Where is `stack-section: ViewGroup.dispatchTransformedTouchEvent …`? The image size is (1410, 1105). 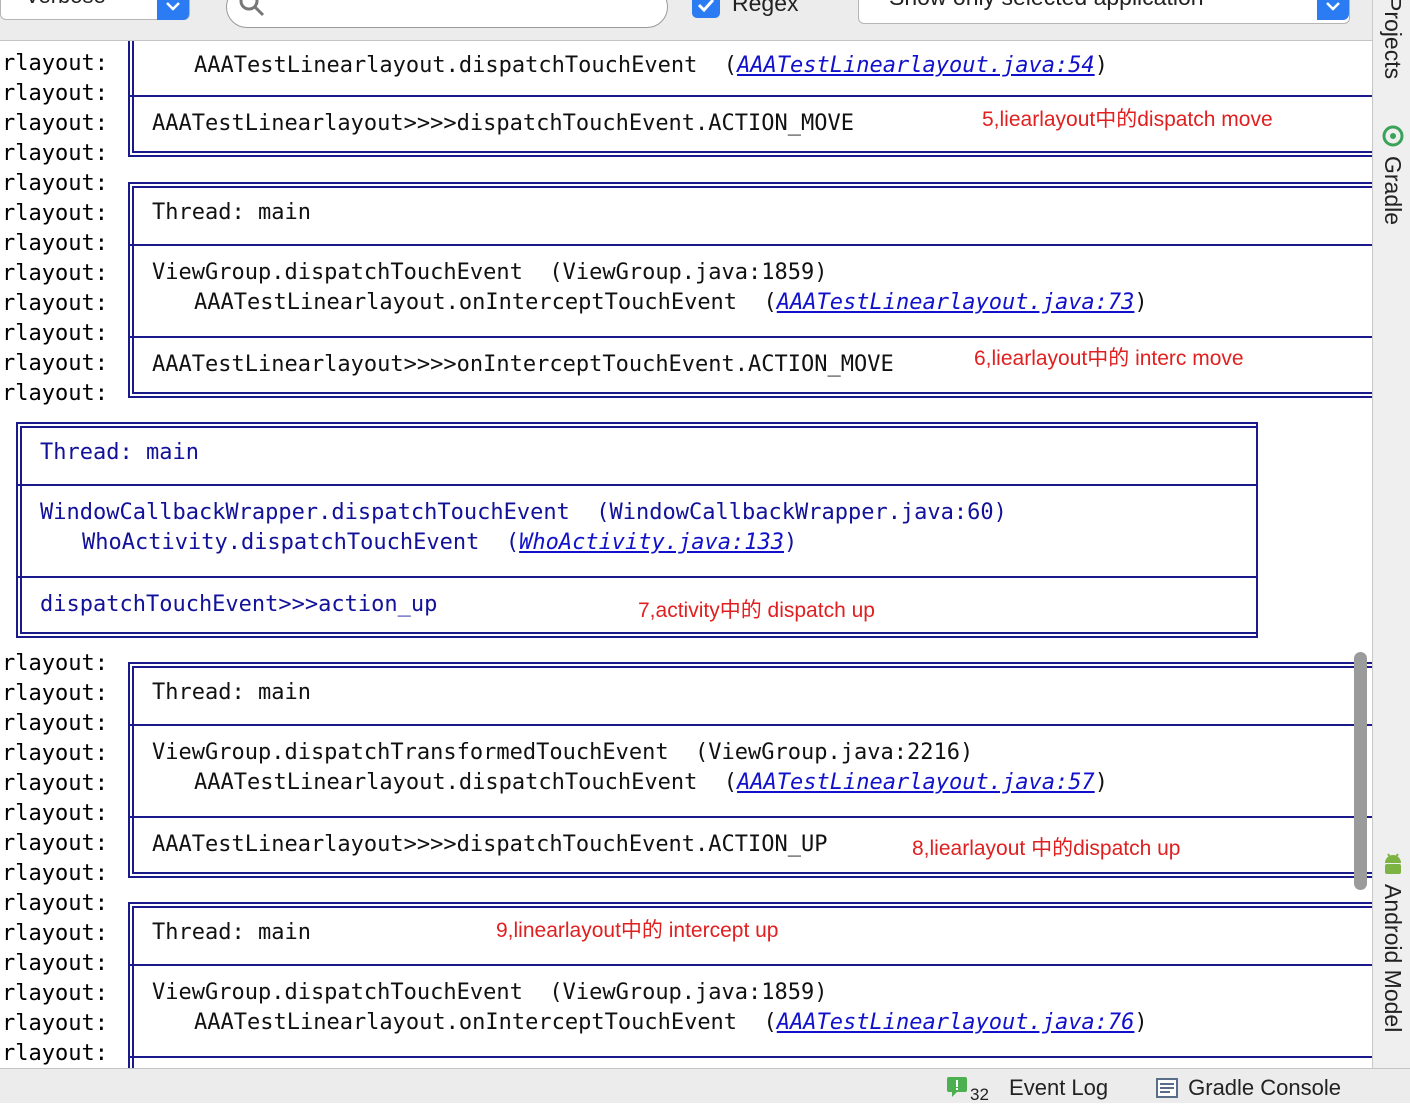
stack-section: ViewGroup.dispatchTransformedTouchEvent … is located at coordinates (751, 772).